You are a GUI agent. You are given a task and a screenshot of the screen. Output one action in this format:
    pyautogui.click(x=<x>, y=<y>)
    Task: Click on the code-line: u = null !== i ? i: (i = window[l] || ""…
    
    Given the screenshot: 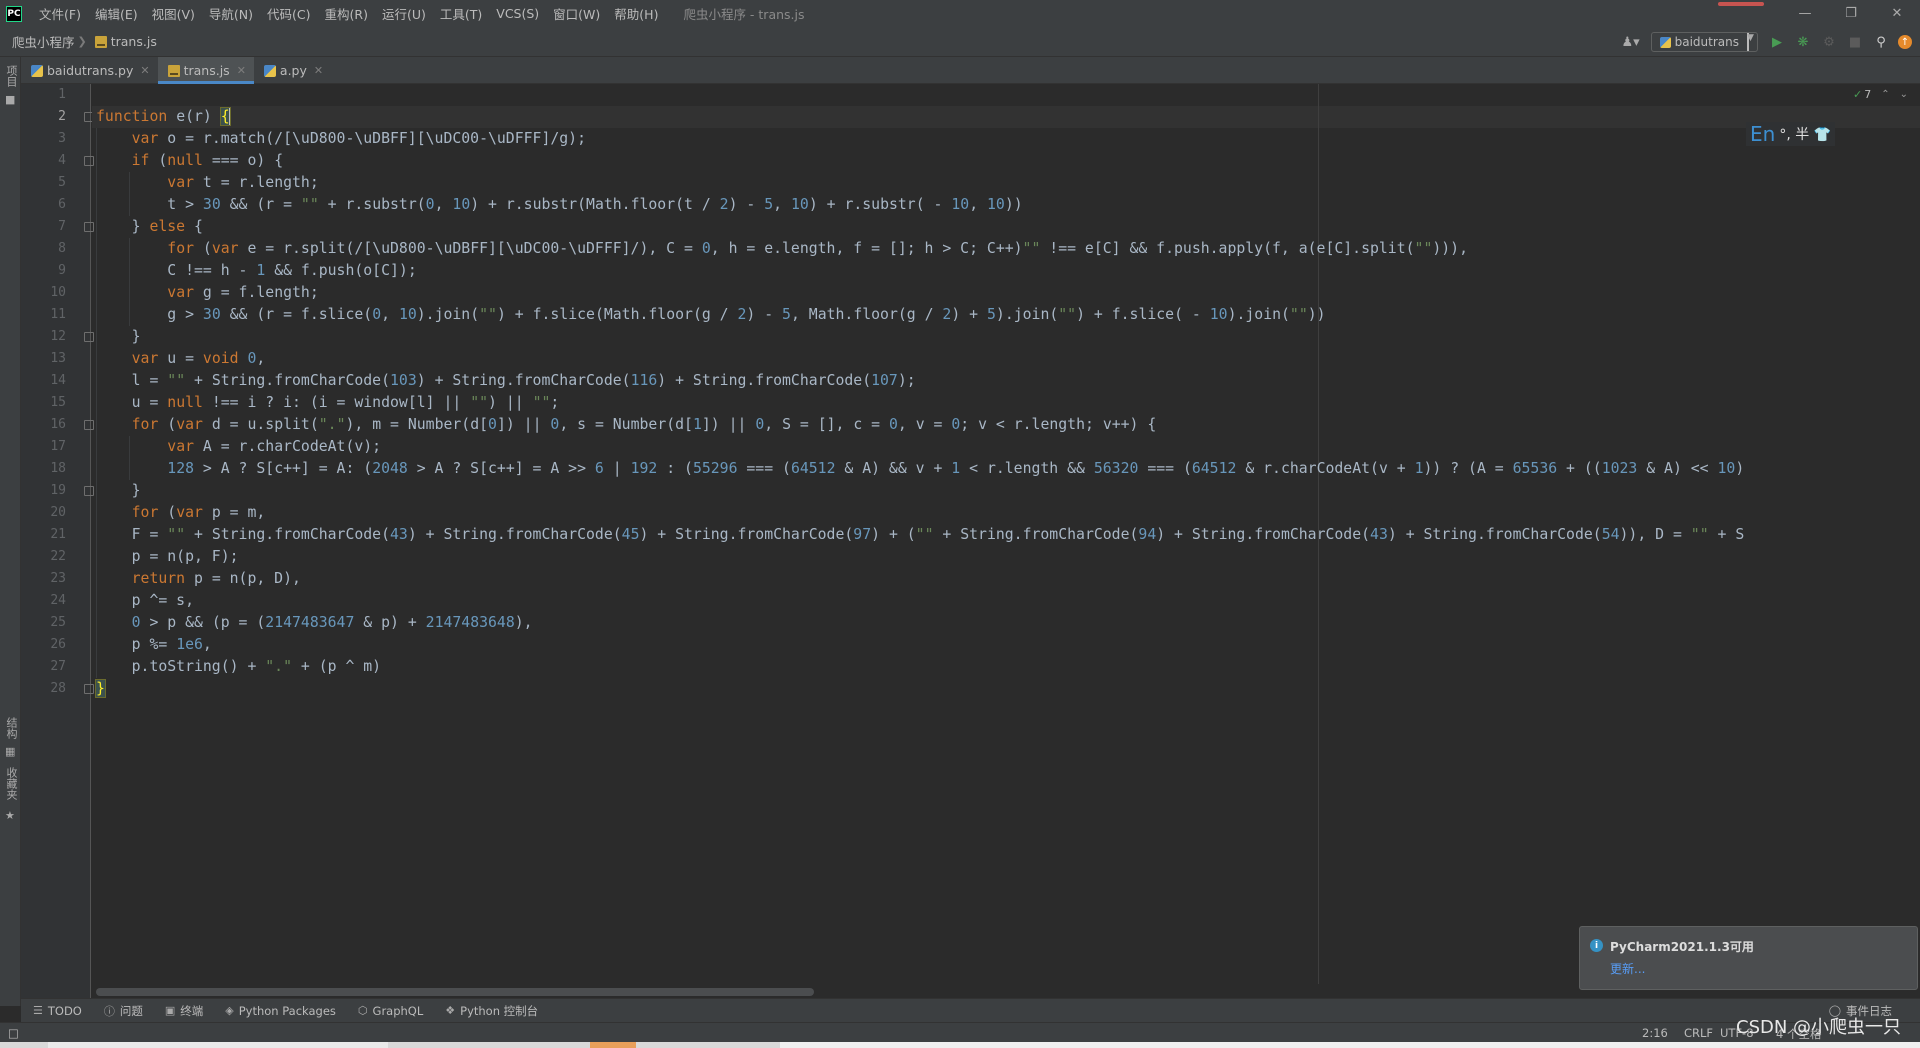 What is the action you would take?
    pyautogui.click(x=328, y=403)
    